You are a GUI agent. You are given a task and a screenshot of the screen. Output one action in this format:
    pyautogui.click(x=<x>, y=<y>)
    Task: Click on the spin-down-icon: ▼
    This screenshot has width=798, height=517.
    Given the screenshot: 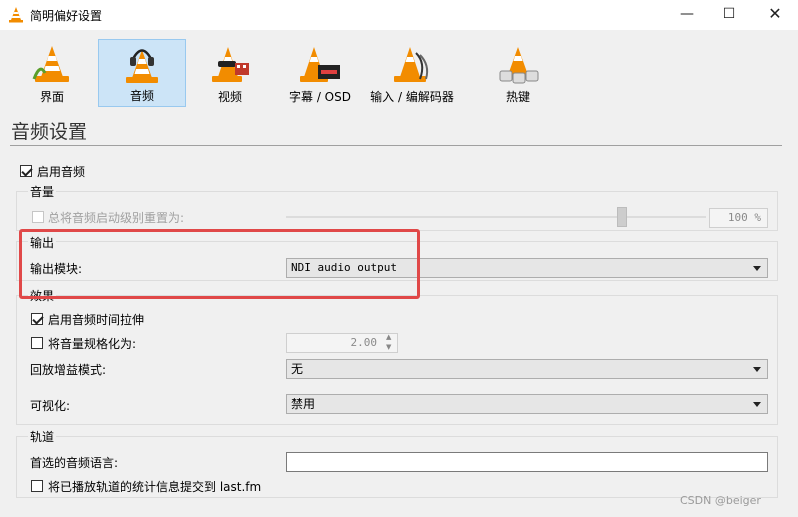 What is the action you would take?
    pyautogui.click(x=388, y=347)
    